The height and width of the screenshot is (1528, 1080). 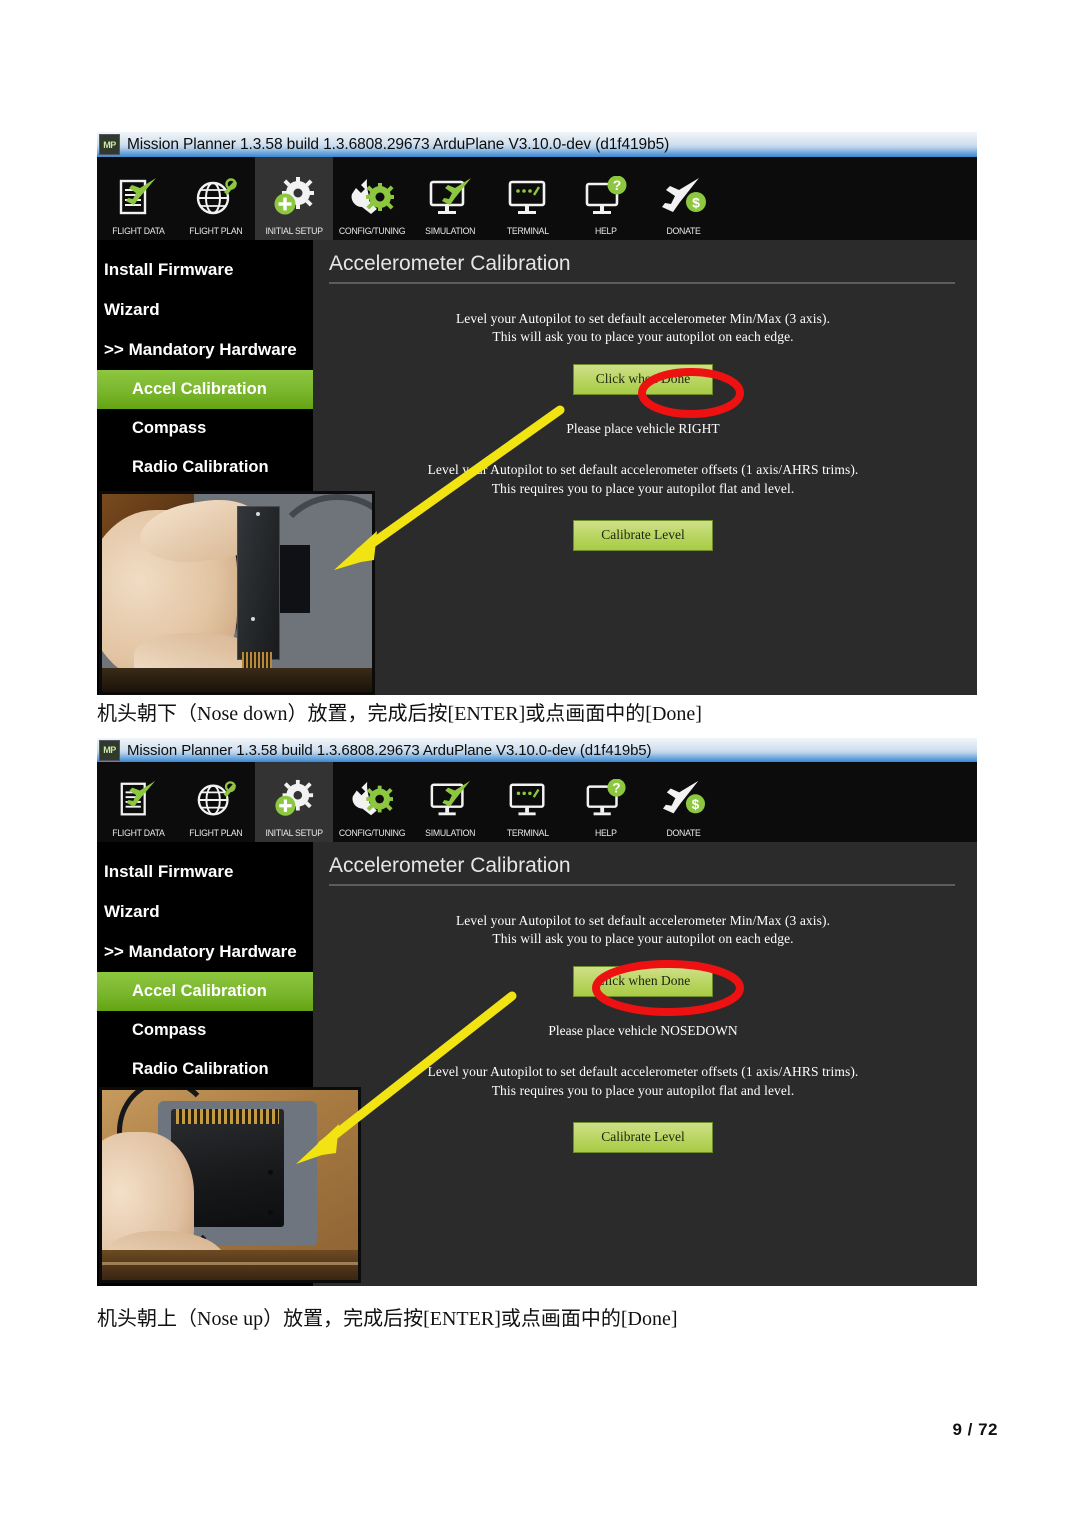 I want to click on calibration-status-text: Please place vehicle RIGHT, so click(x=643, y=429).